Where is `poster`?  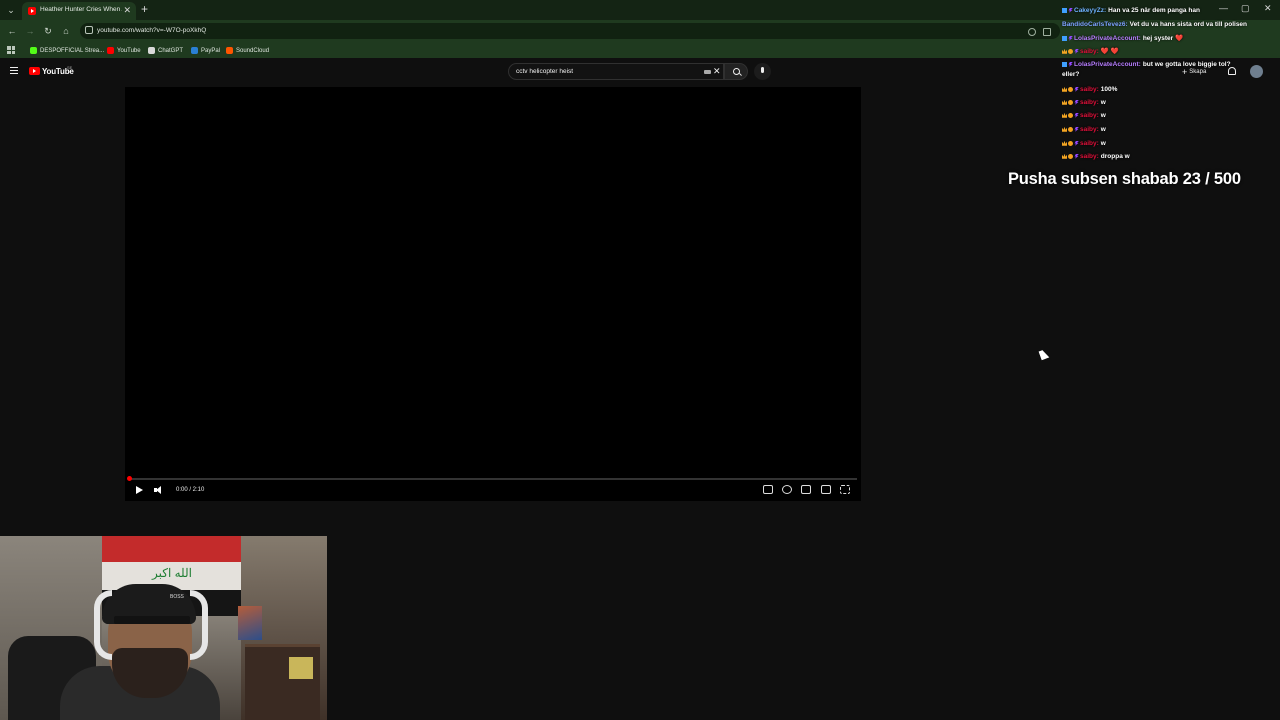 poster is located at coordinates (250, 623).